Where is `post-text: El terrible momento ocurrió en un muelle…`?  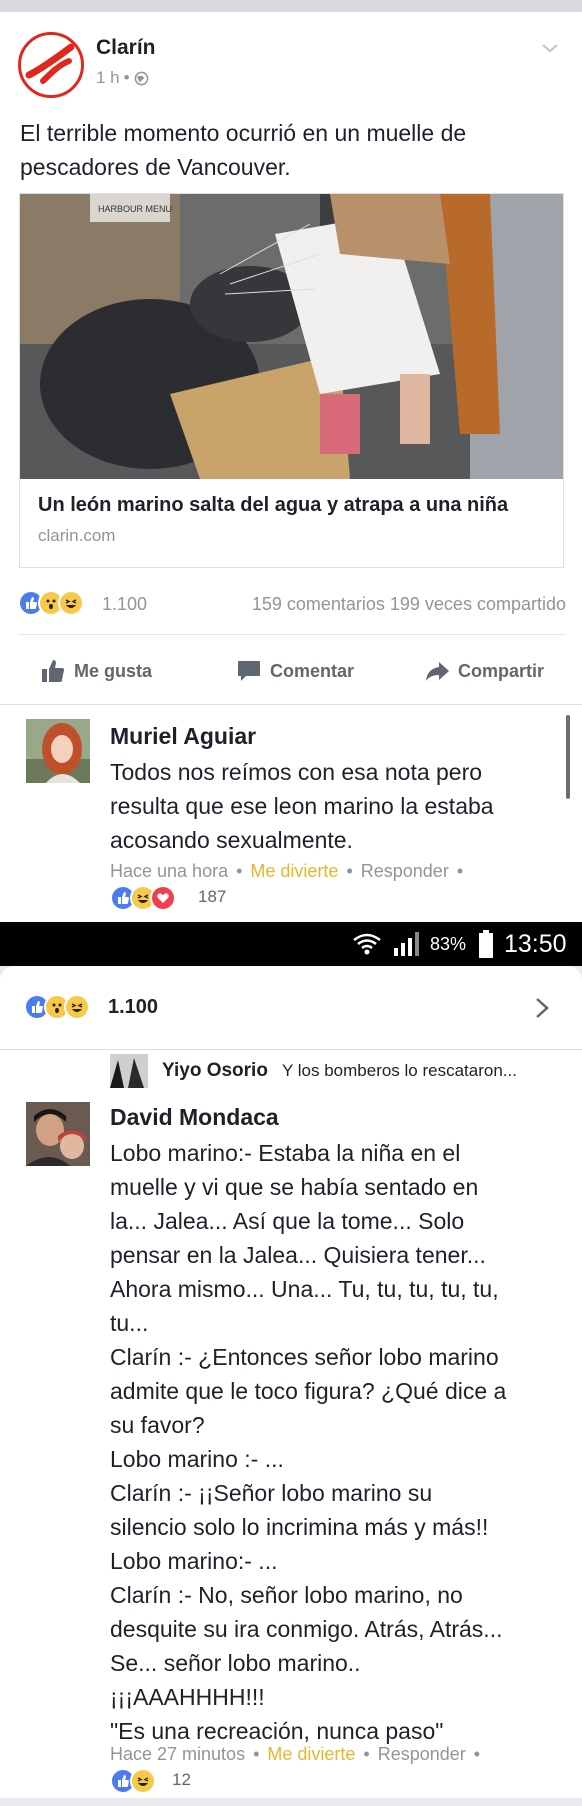
post-text: El terrible momento ocurrió en un muelle… is located at coordinates (243, 150).